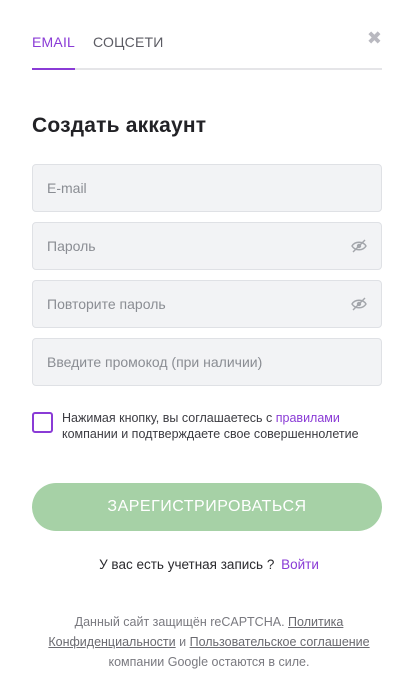  What do you see at coordinates (207, 507) in the screenshot?
I see `register-button: ЗАРЕГИСТРИРОВАТЬСЯ` at bounding box center [207, 507].